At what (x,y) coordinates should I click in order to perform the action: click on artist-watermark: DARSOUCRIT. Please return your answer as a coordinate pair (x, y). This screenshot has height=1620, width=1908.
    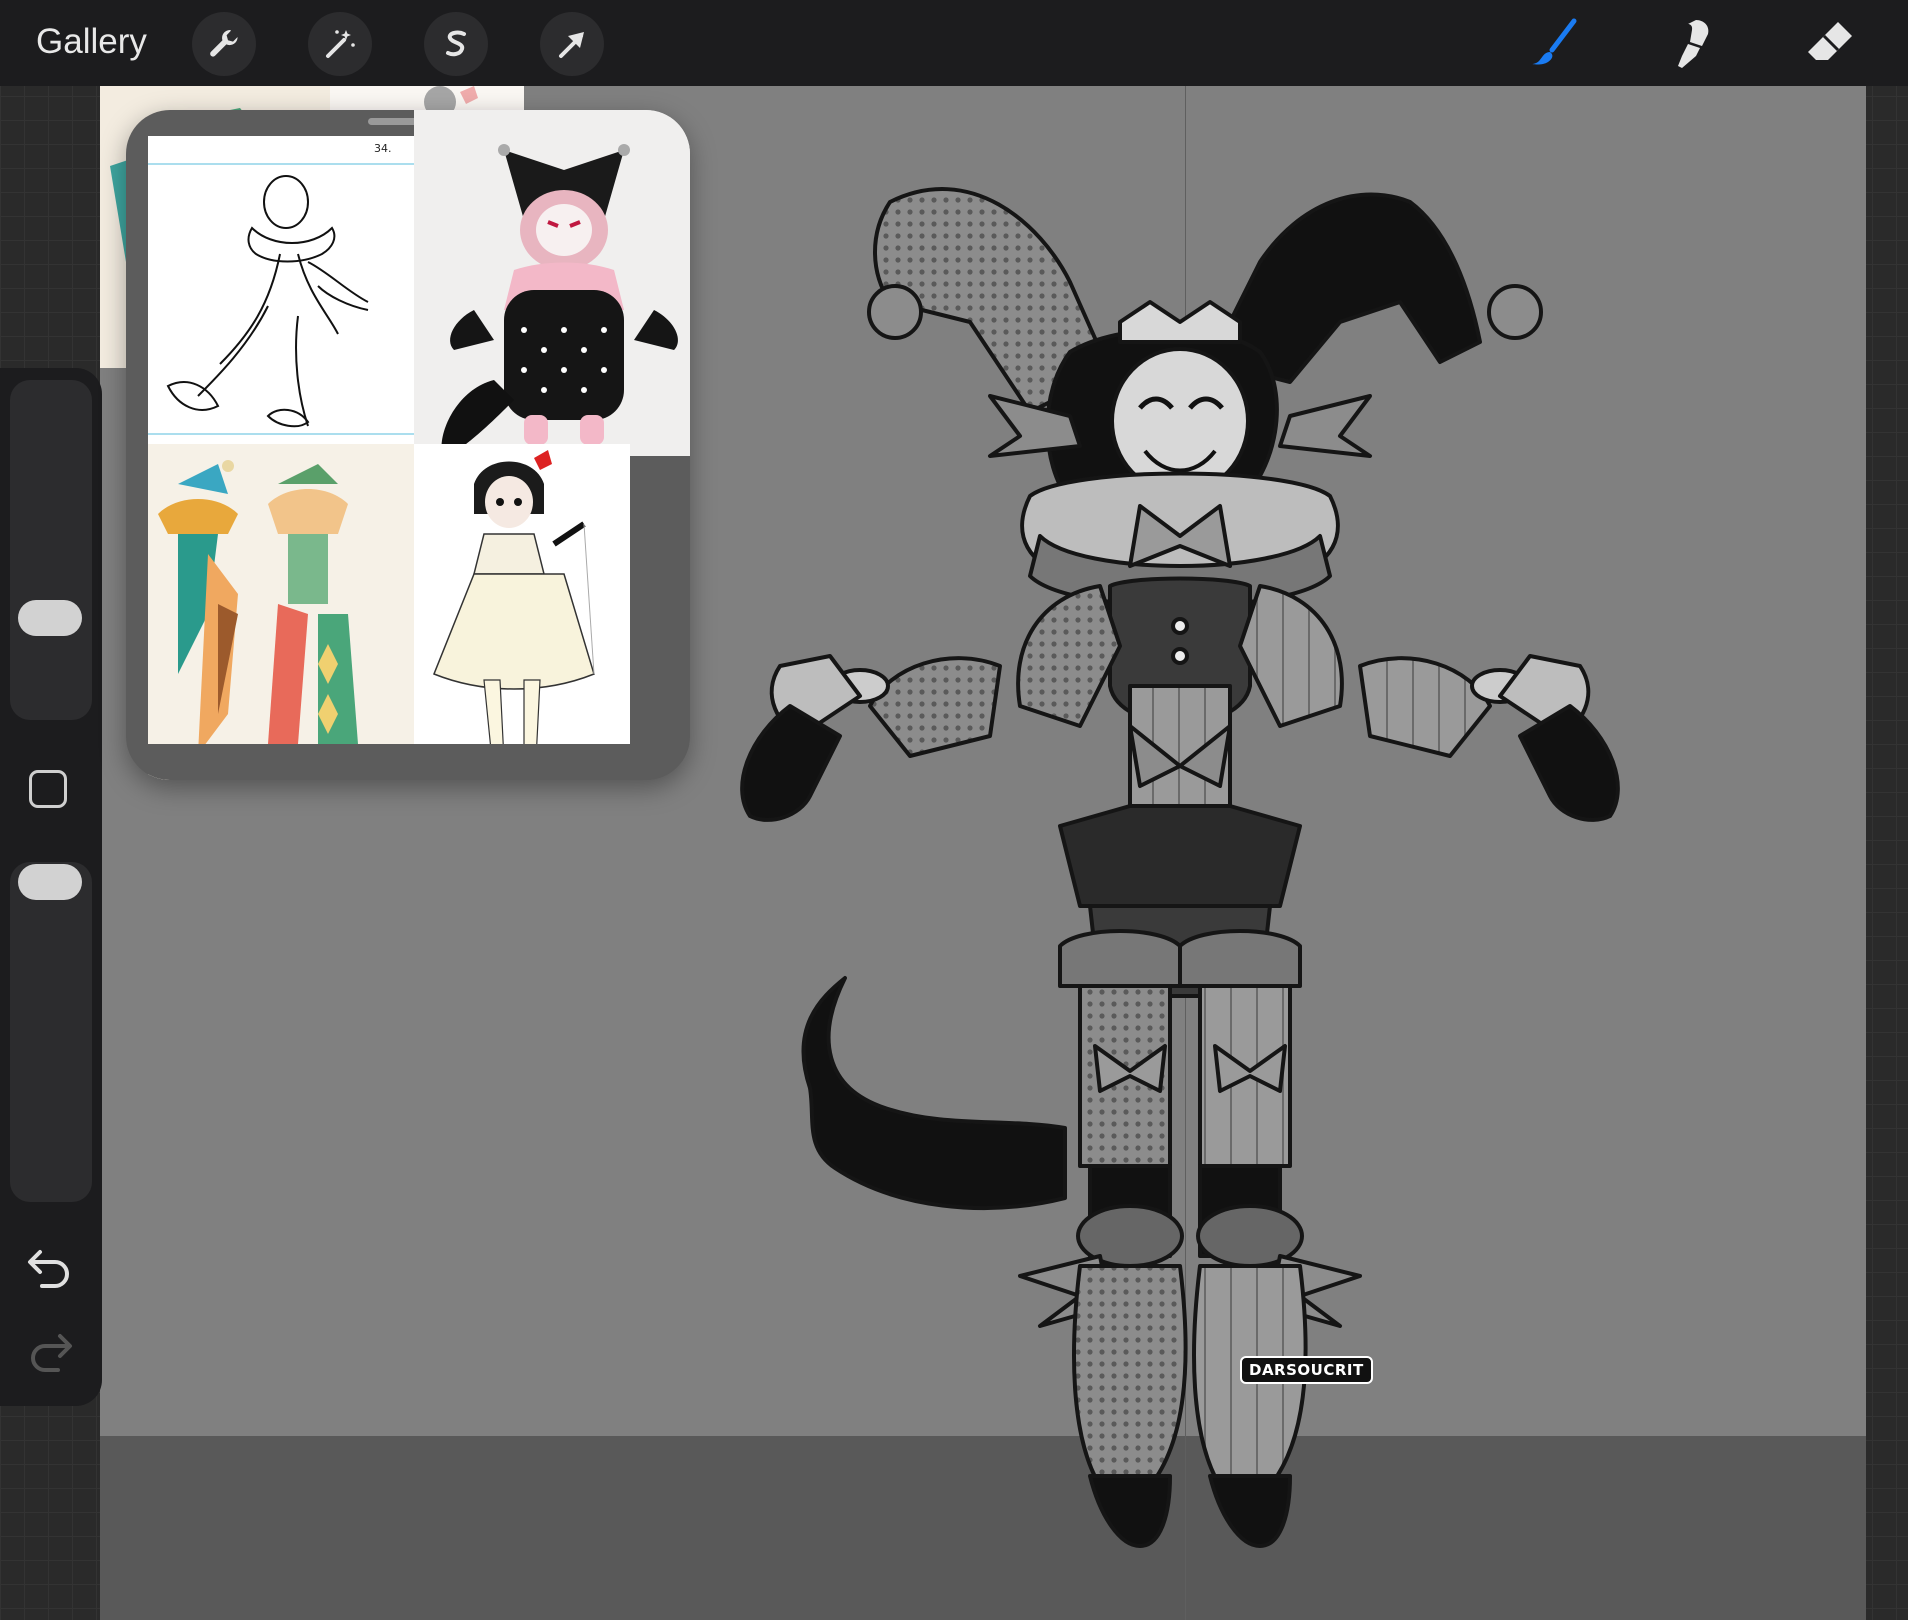
    Looking at the image, I should click on (1306, 1370).